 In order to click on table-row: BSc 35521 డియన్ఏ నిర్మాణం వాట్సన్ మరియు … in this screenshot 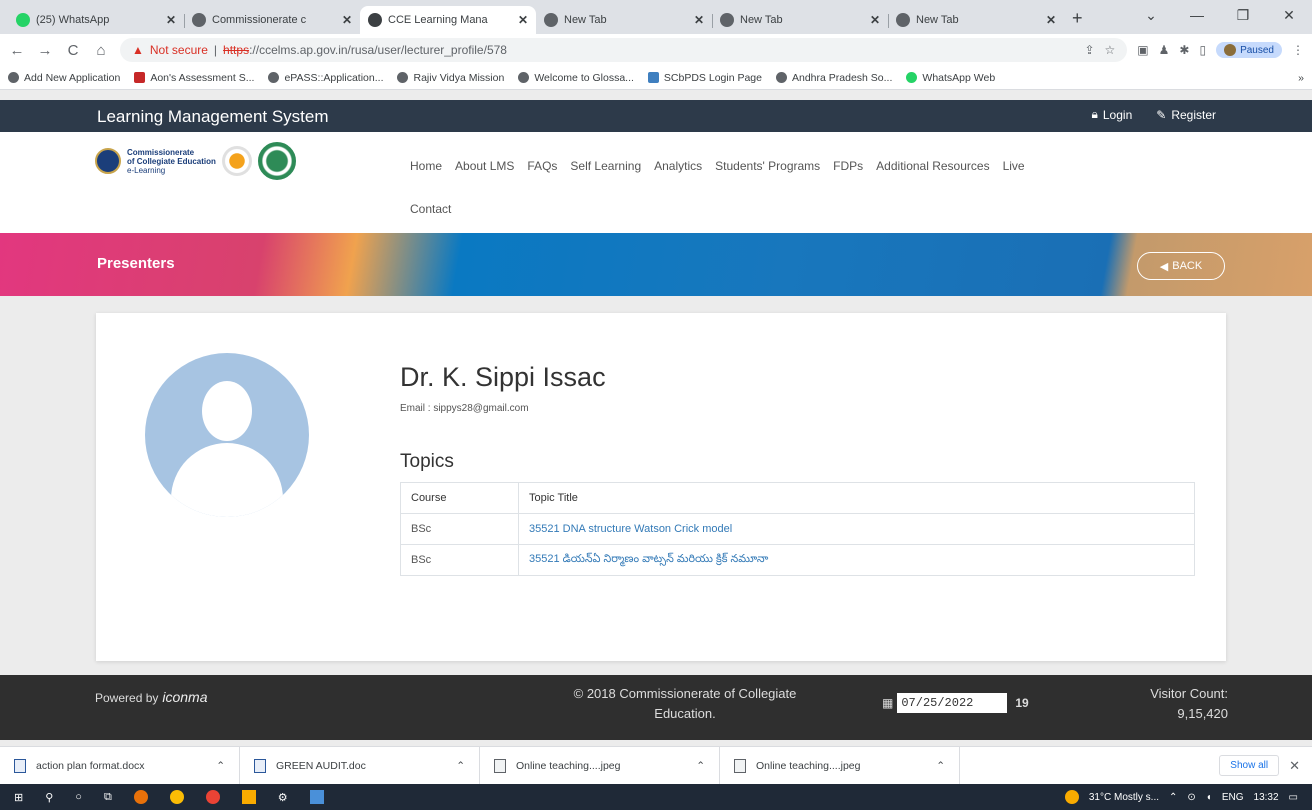, I will do `click(797, 560)`.